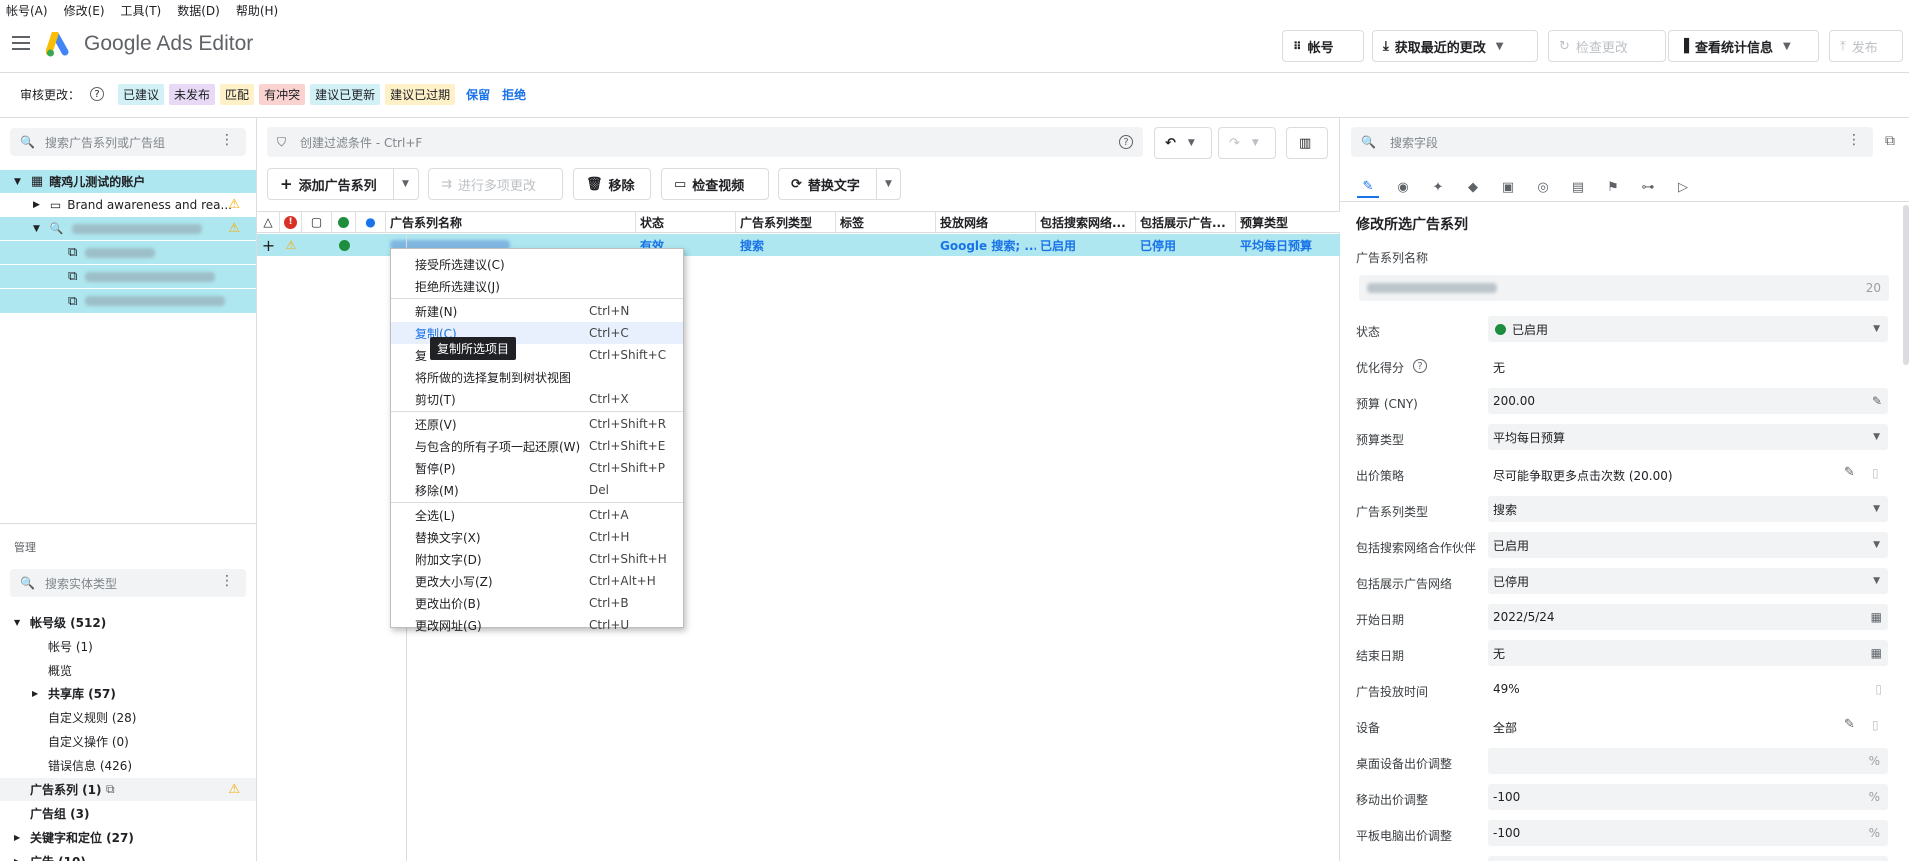 The height and width of the screenshot is (861, 1909). What do you see at coordinates (141, 94) in the screenshot?
I see `badge-suggested: 已建议` at bounding box center [141, 94].